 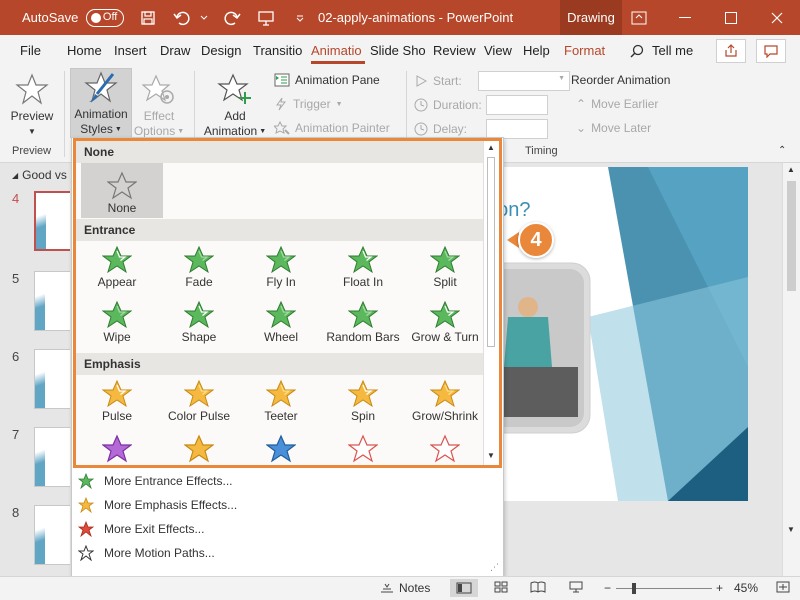 I want to click on tab-file: File, so click(x=30, y=50).